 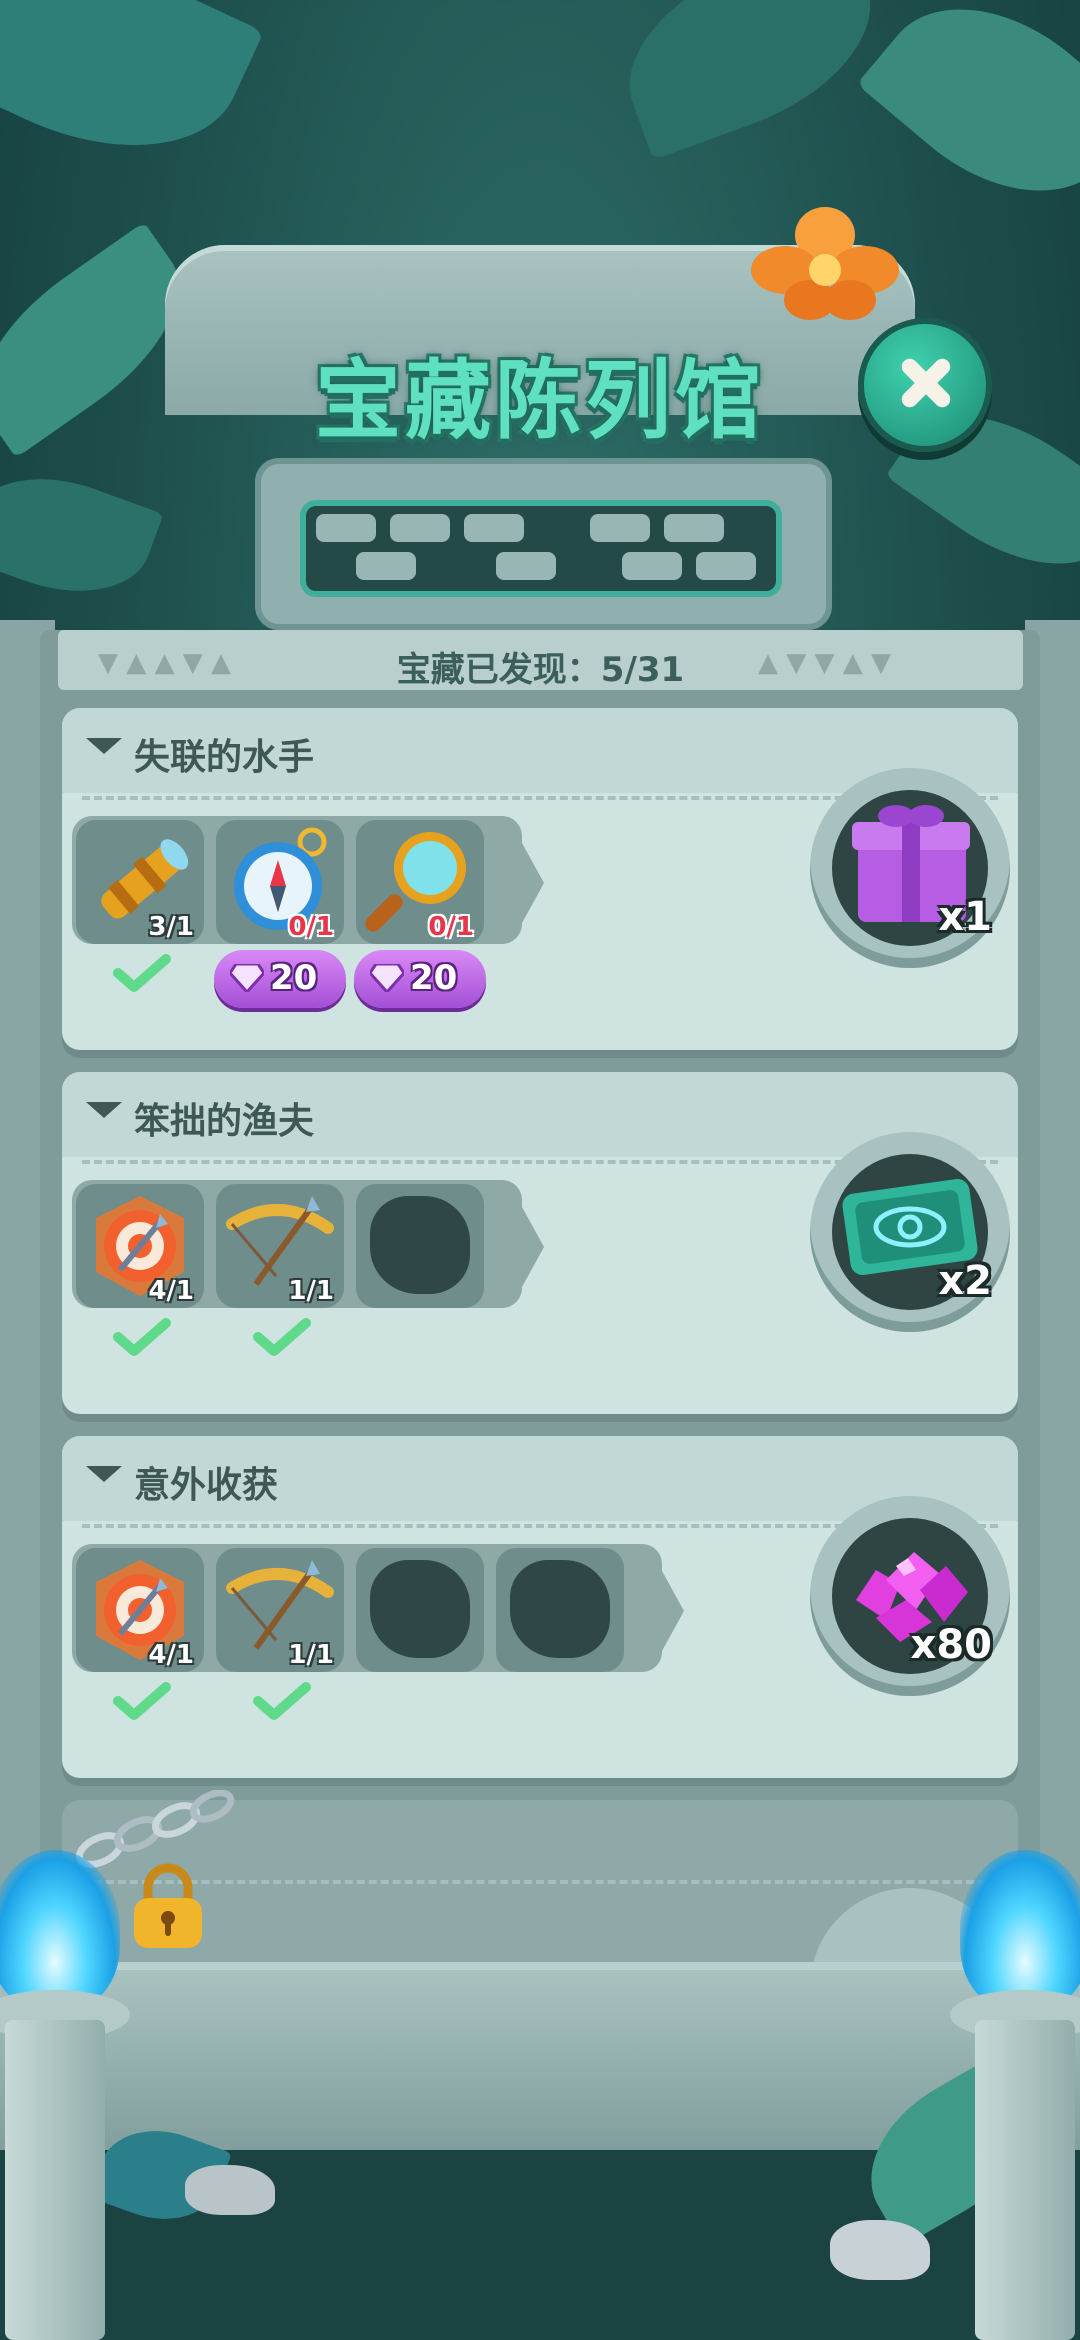 I want to click on page-title: 宝藏陈列馆, so click(x=540, y=401).